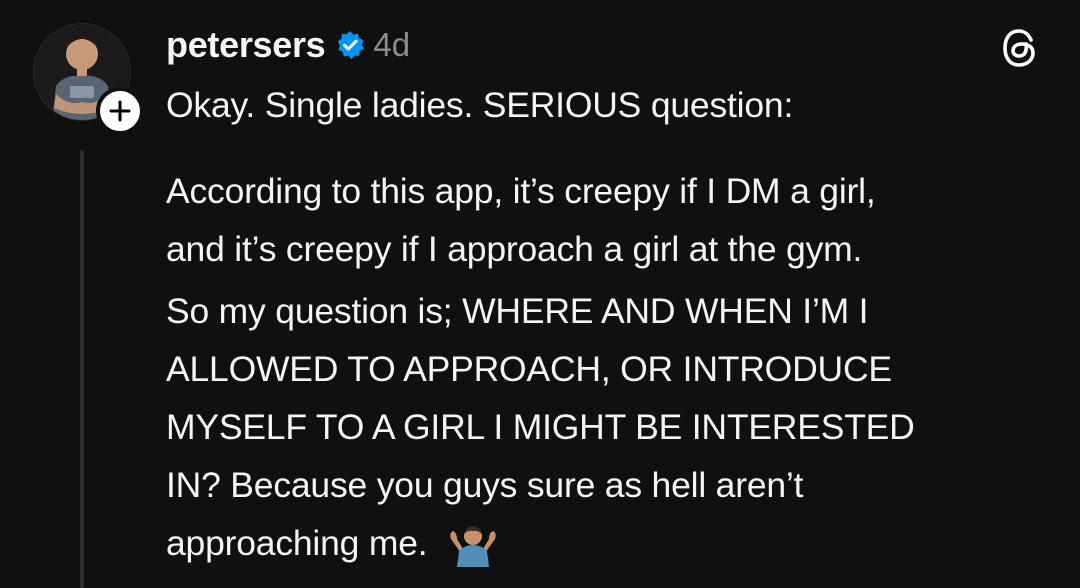 This screenshot has width=1080, height=588. I want to click on plus-icon, so click(120, 111).